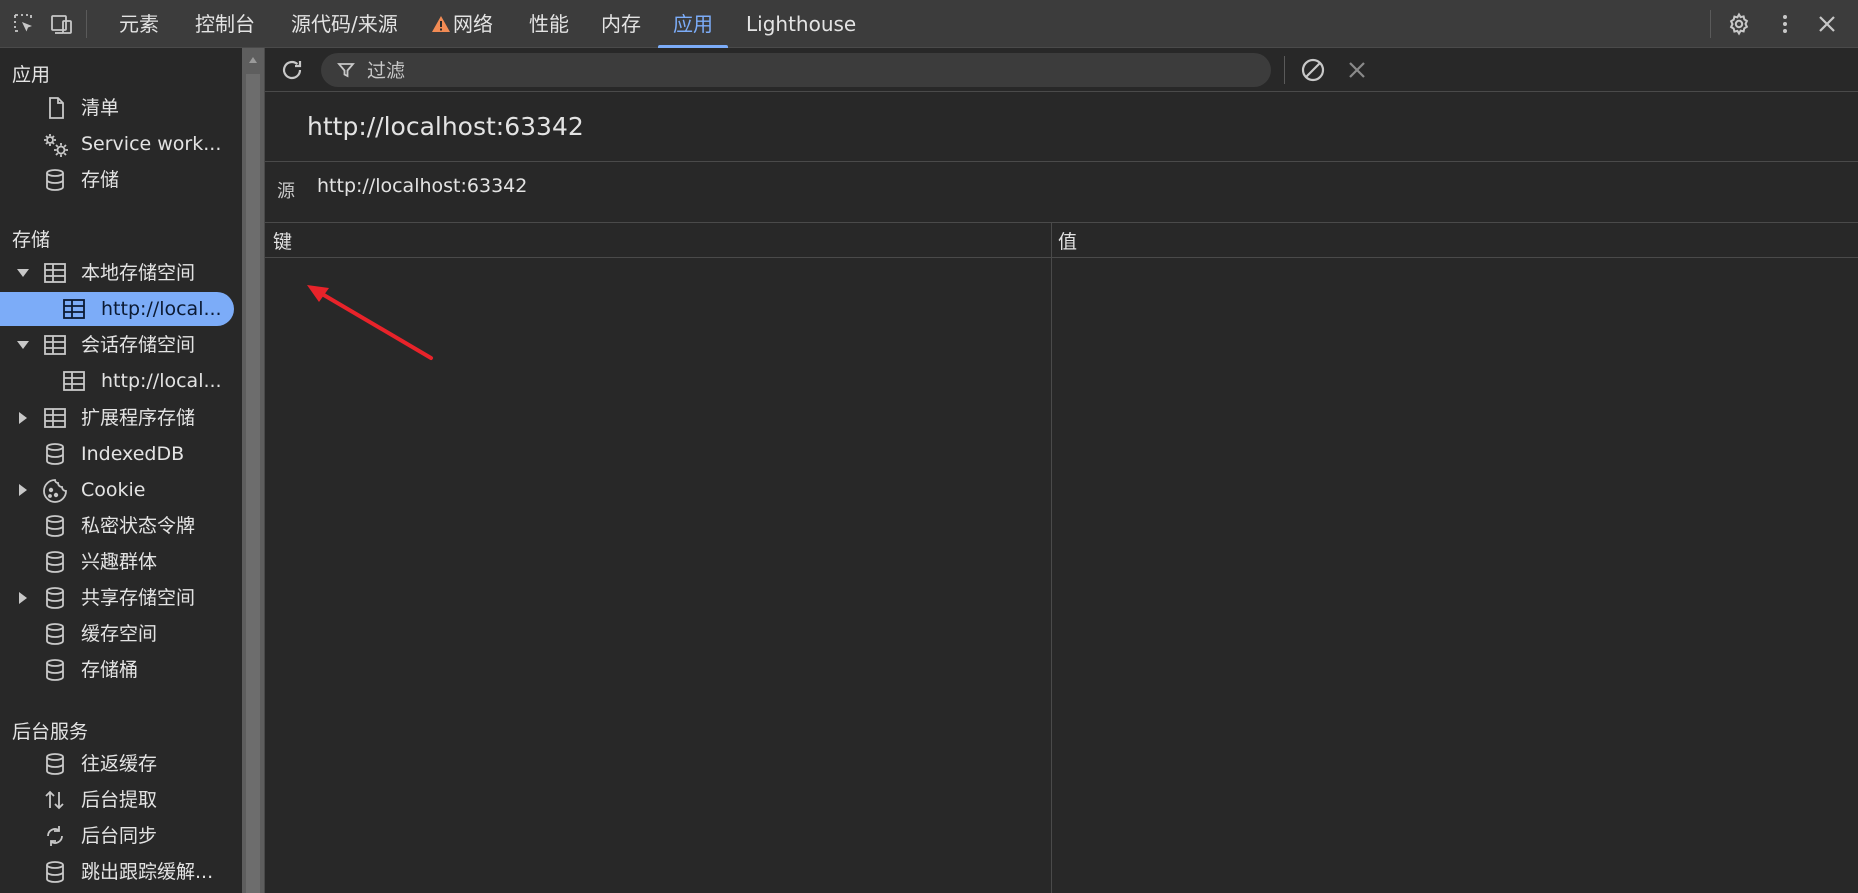 This screenshot has height=893, width=1858. What do you see at coordinates (621, 24) in the screenshot?
I see `tab-memory: 内存` at bounding box center [621, 24].